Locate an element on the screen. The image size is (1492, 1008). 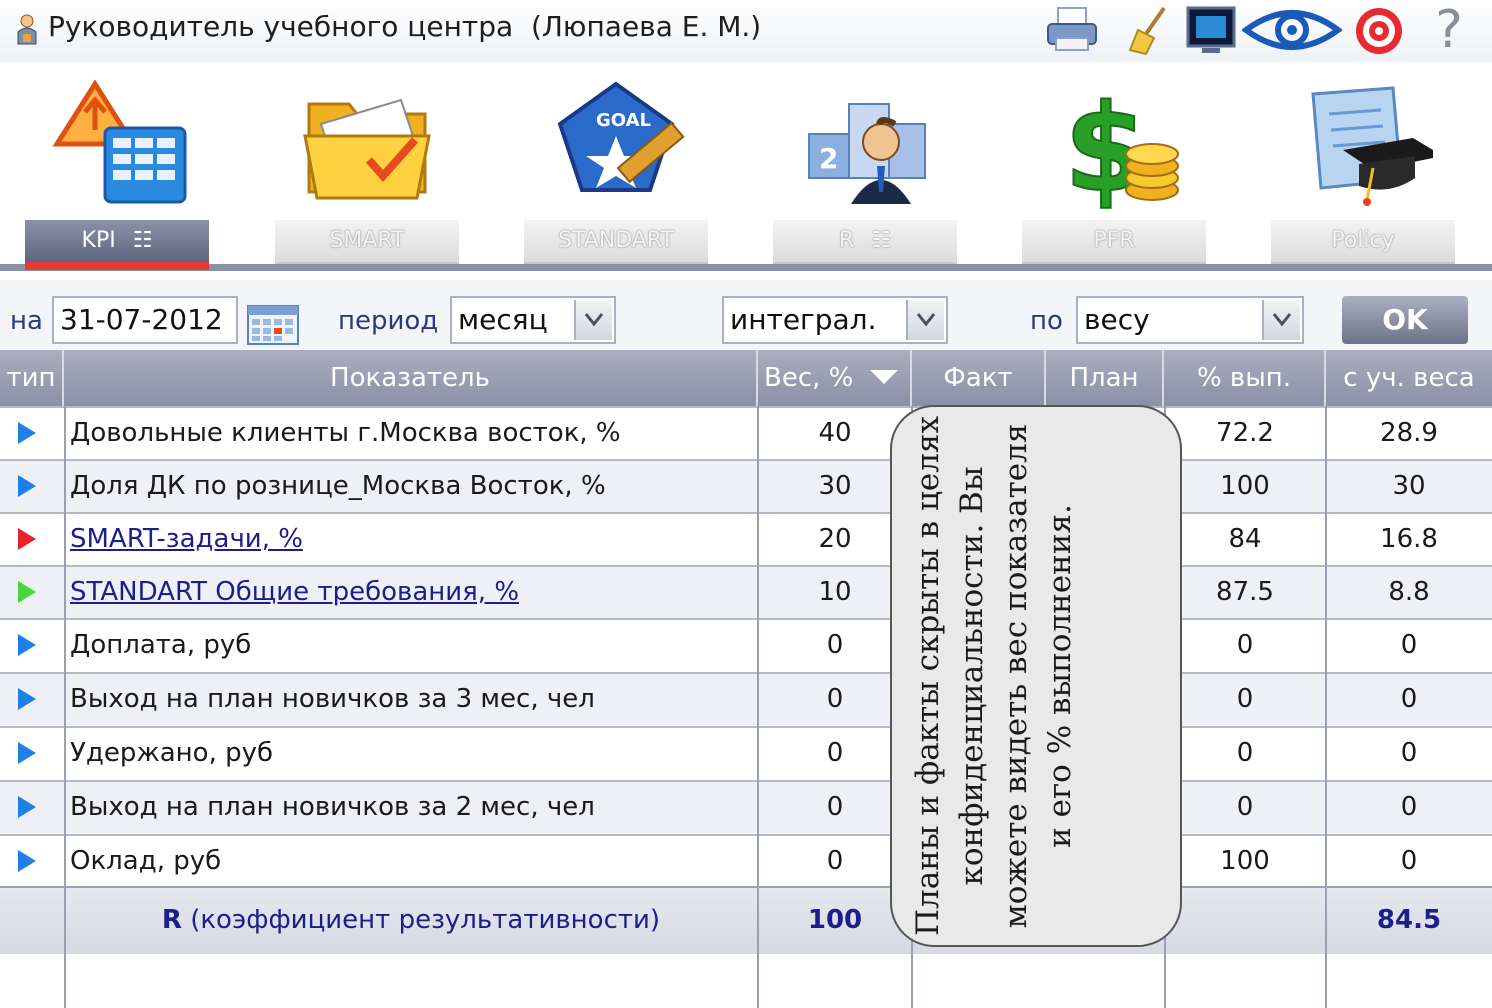
percent-cell: 84 is located at coordinates (1245, 539).